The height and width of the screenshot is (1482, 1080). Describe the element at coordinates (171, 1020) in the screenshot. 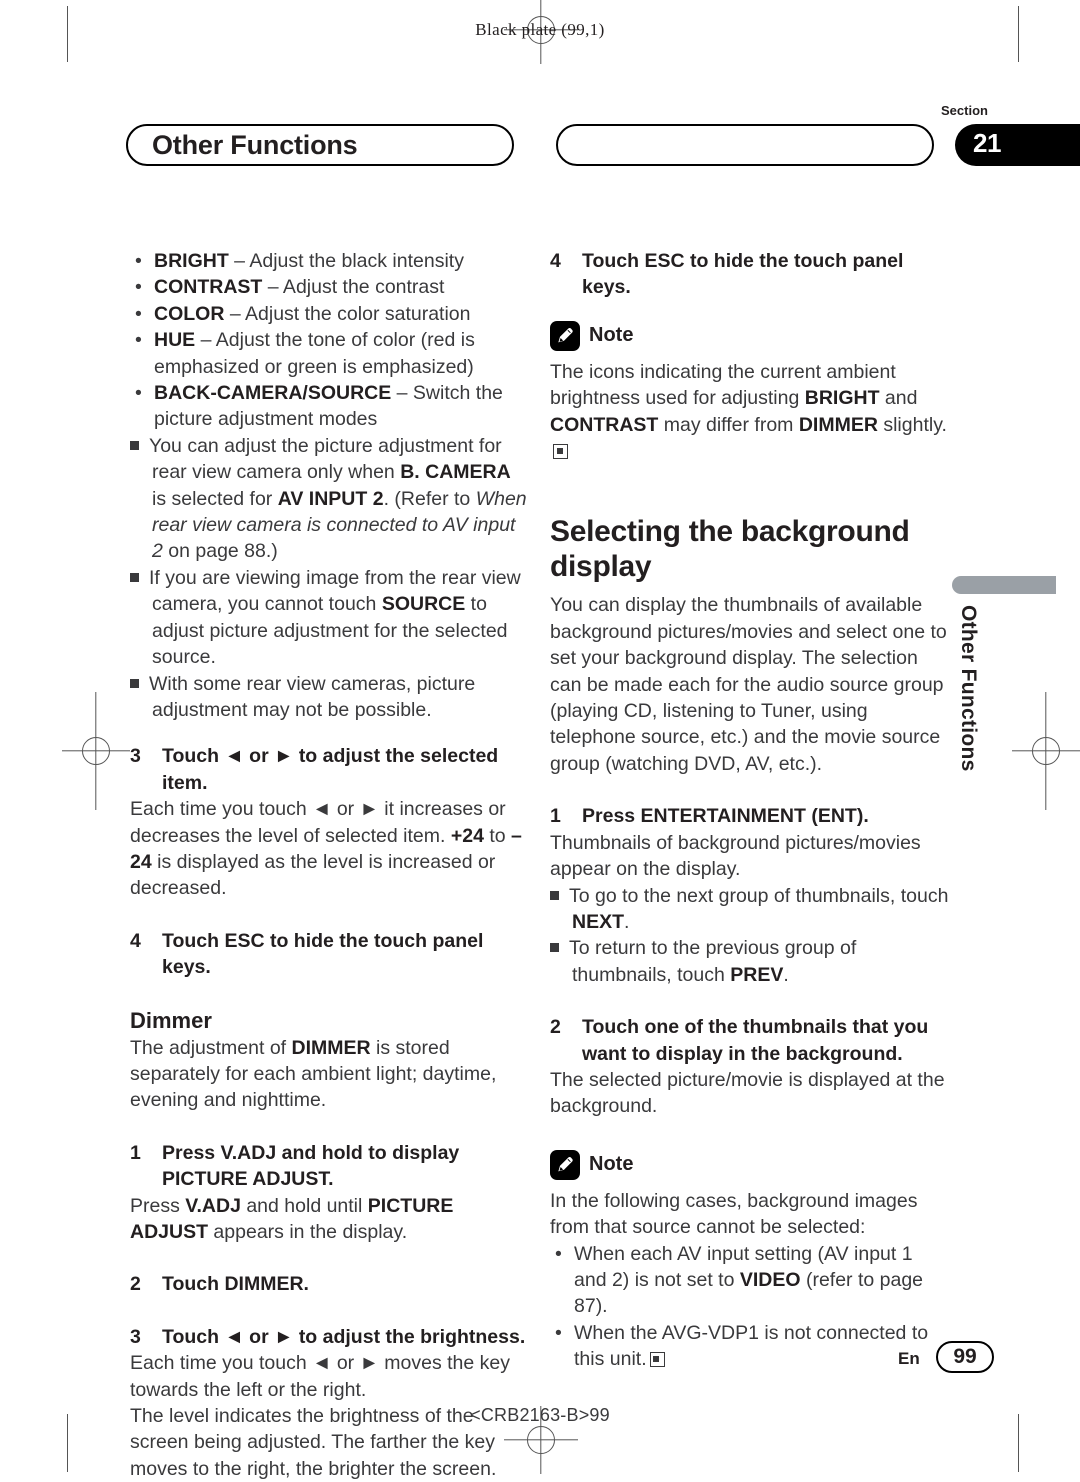

I see `subsection-heading-dimmer: Dimmer` at that location.